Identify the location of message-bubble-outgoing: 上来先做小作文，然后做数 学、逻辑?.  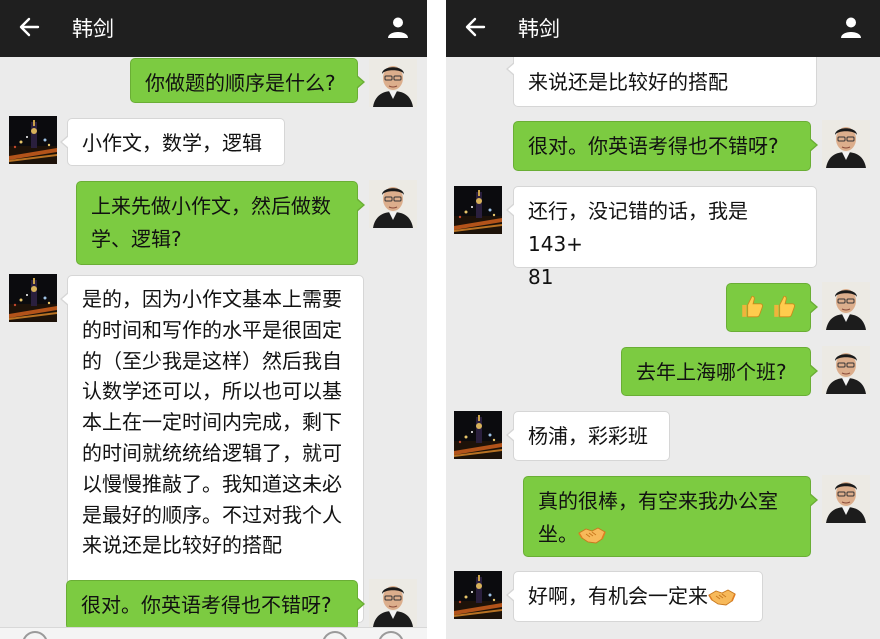
(220, 223).